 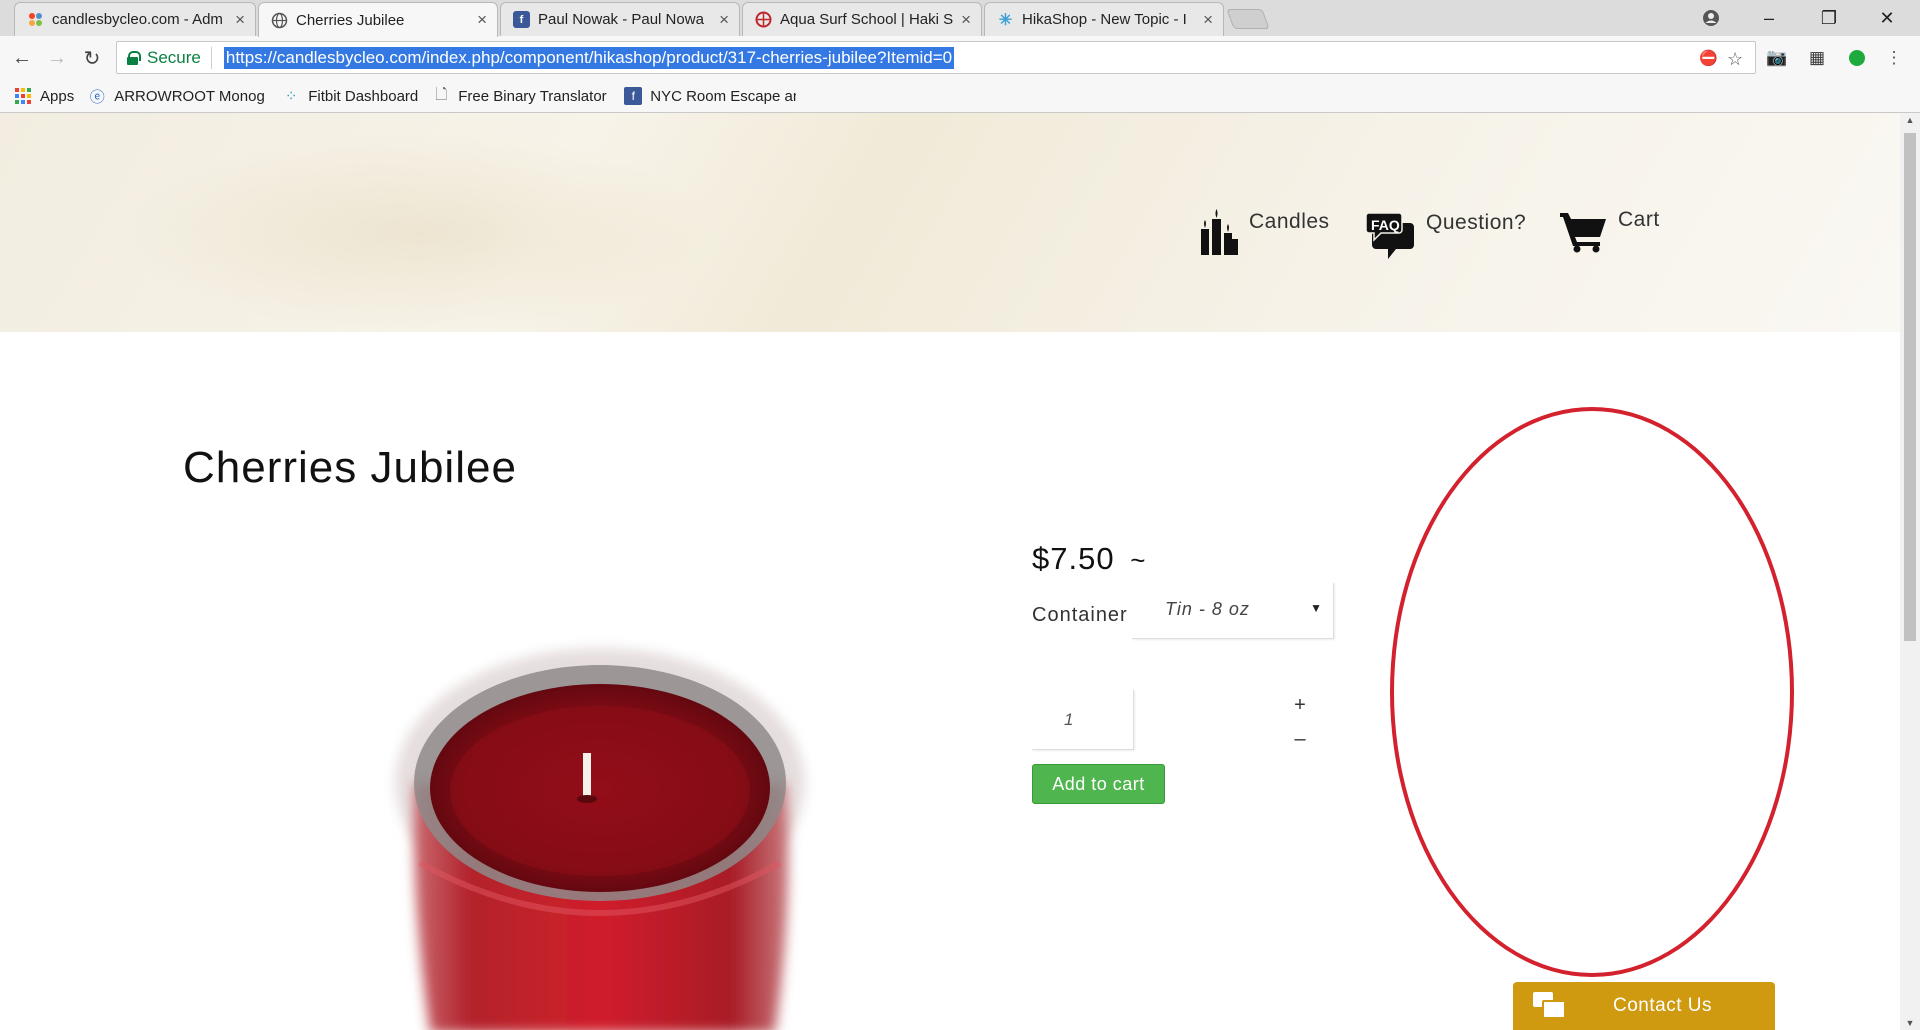 I want to click on container-select: Tin - 8 oz ▼, so click(x=1233, y=611).